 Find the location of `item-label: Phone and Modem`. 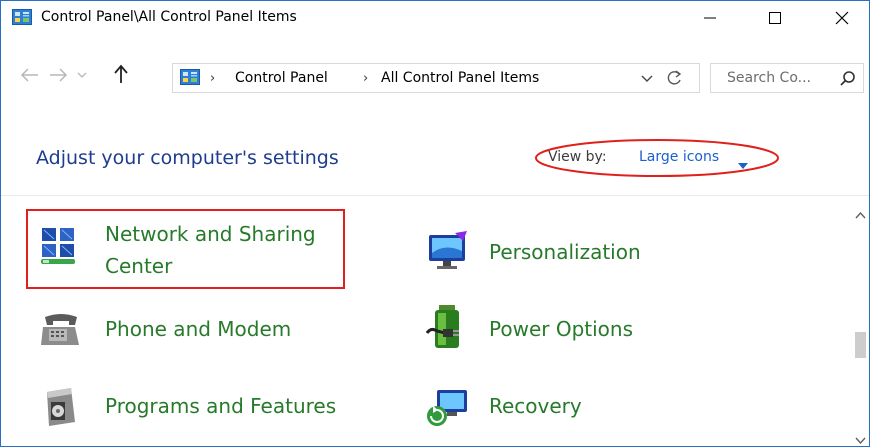

item-label: Phone and Modem is located at coordinates (198, 329).